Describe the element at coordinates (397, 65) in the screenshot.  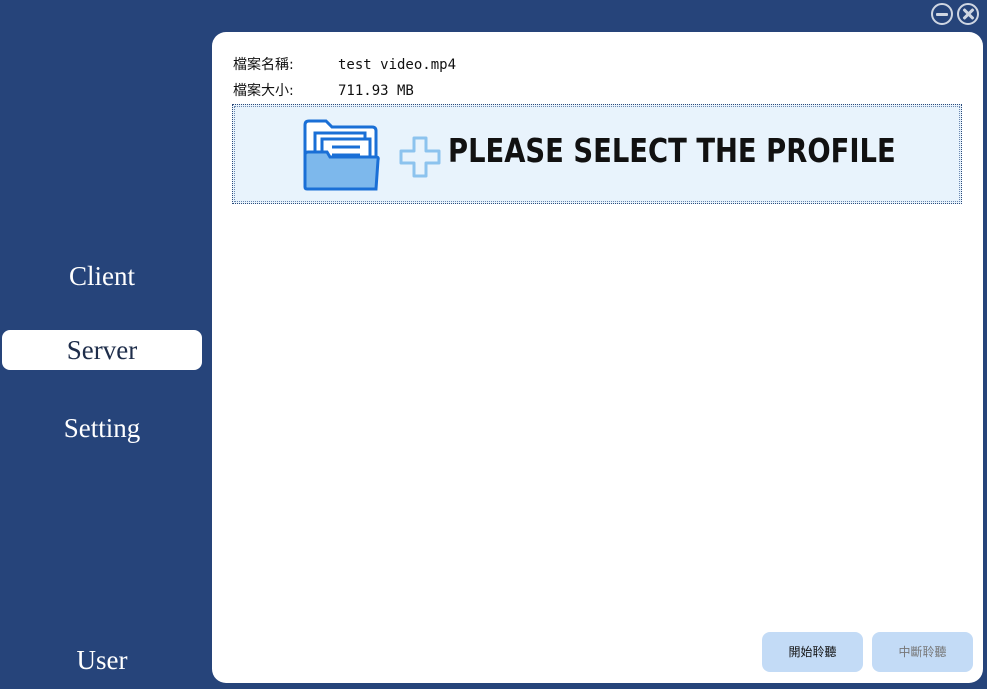
I see `file-name-value: test video.mp4` at that location.